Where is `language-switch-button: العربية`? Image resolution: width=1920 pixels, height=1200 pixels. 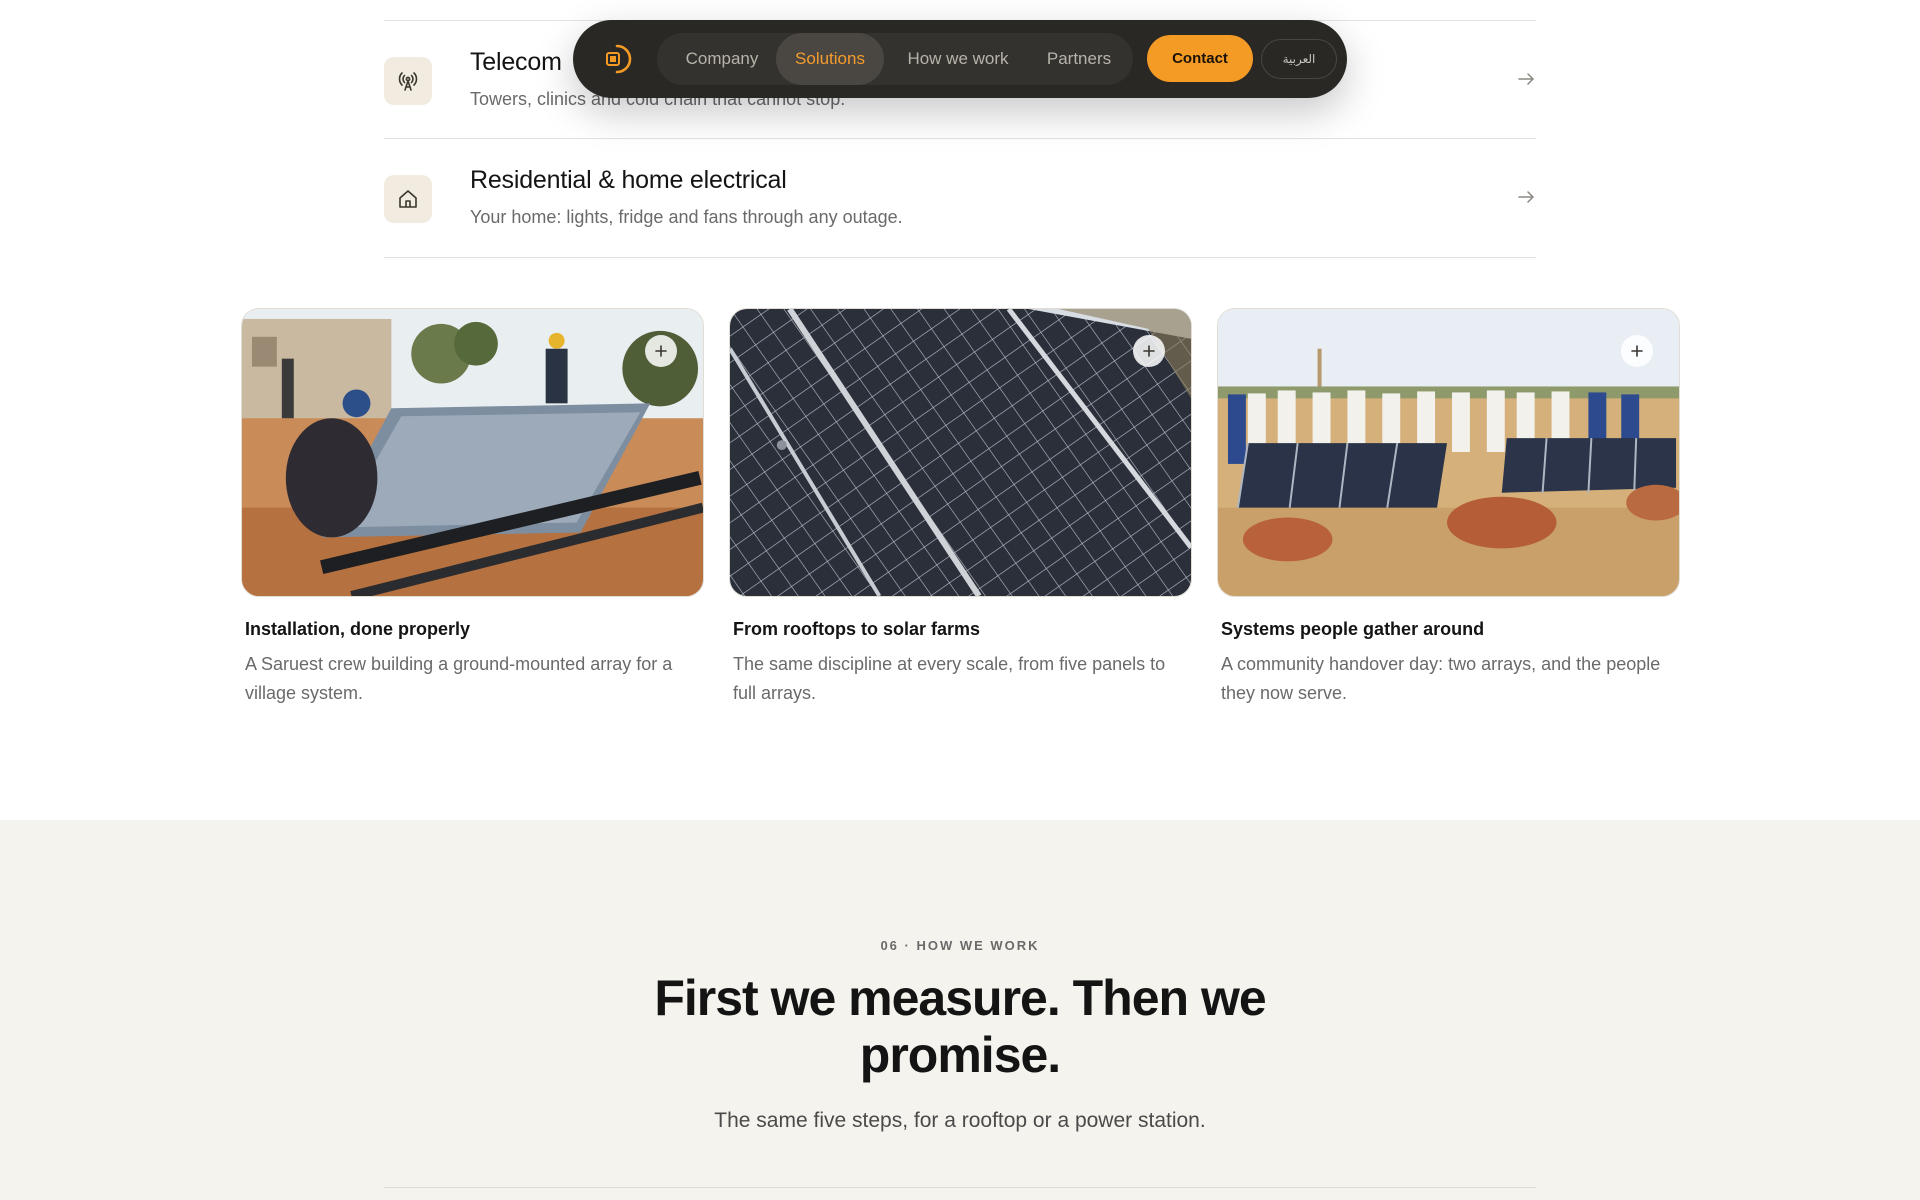
language-switch-button: العربية is located at coordinates (1299, 59).